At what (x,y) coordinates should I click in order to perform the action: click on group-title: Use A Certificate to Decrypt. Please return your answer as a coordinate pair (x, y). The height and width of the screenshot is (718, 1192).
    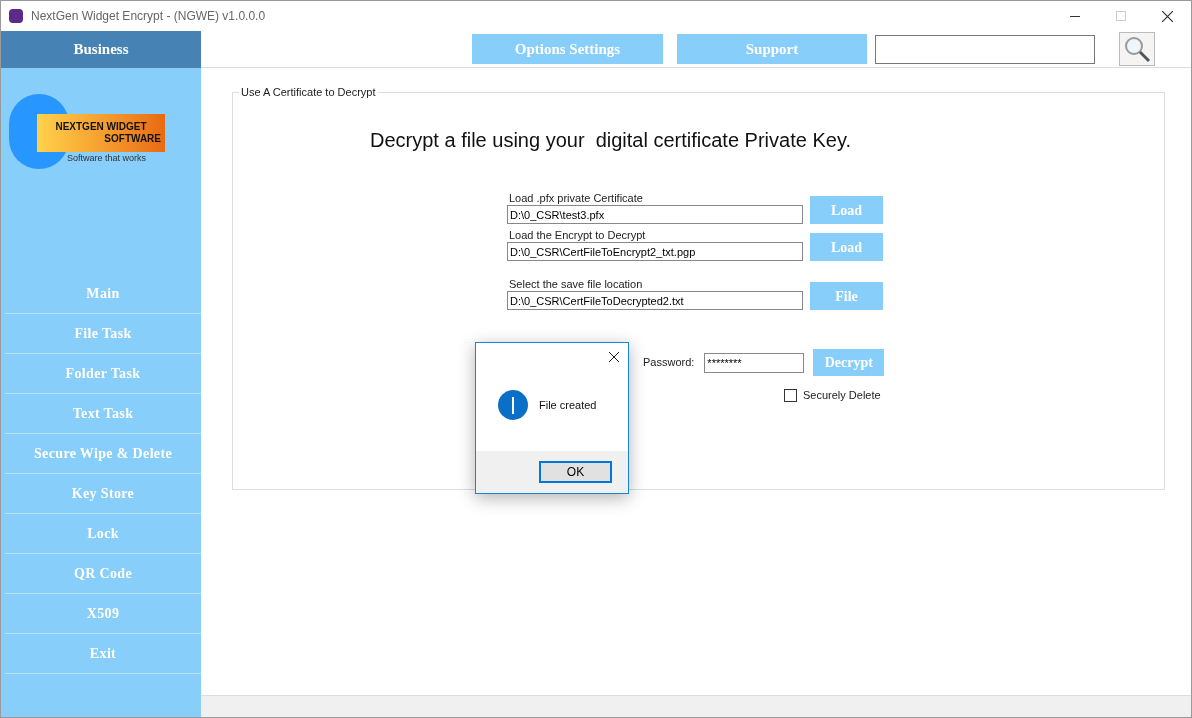
    Looking at the image, I should click on (308, 92).